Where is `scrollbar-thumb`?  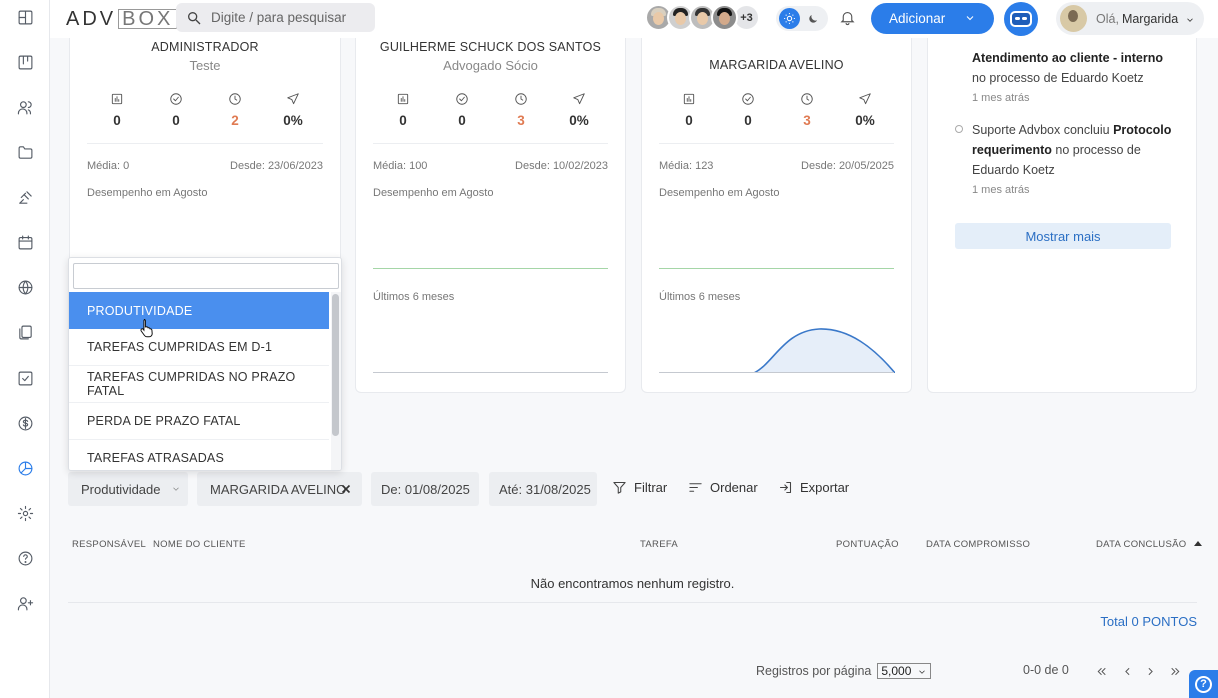
scrollbar-thumb is located at coordinates (335, 365).